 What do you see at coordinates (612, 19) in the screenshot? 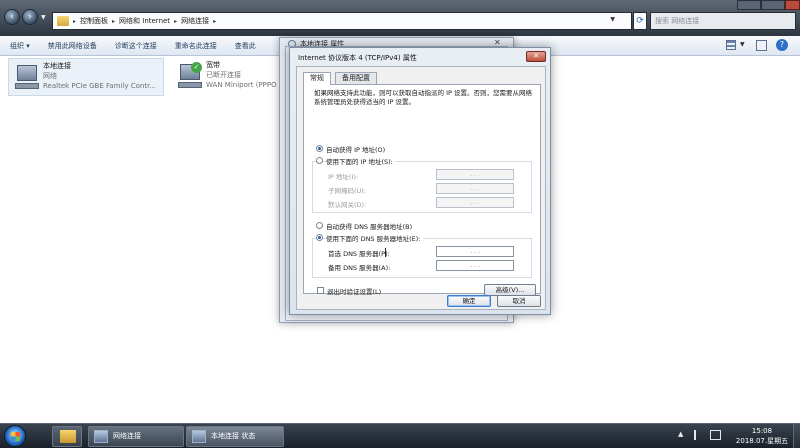
I see `address-dropdown-icon: ▼` at bounding box center [612, 19].